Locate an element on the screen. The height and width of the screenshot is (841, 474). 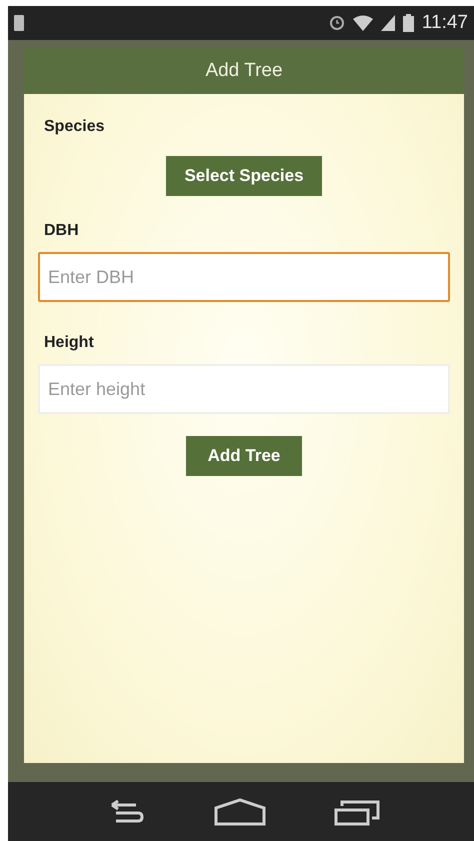
clock: 11:47 is located at coordinates (445, 23).